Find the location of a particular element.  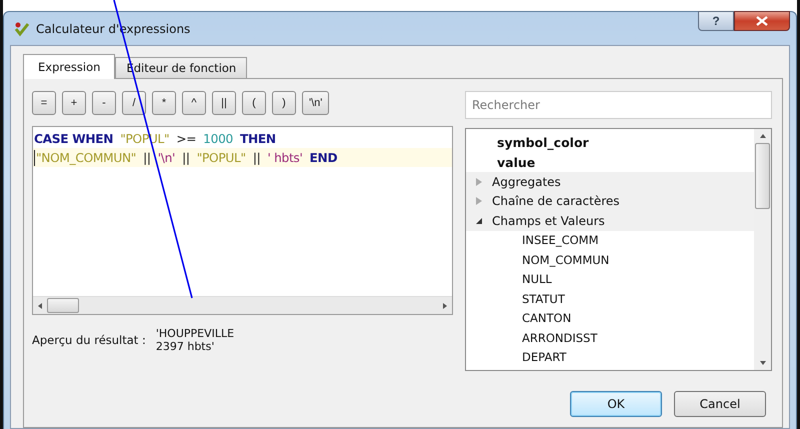

code-token: "NOM_COMMUN" is located at coordinates (86, 157).